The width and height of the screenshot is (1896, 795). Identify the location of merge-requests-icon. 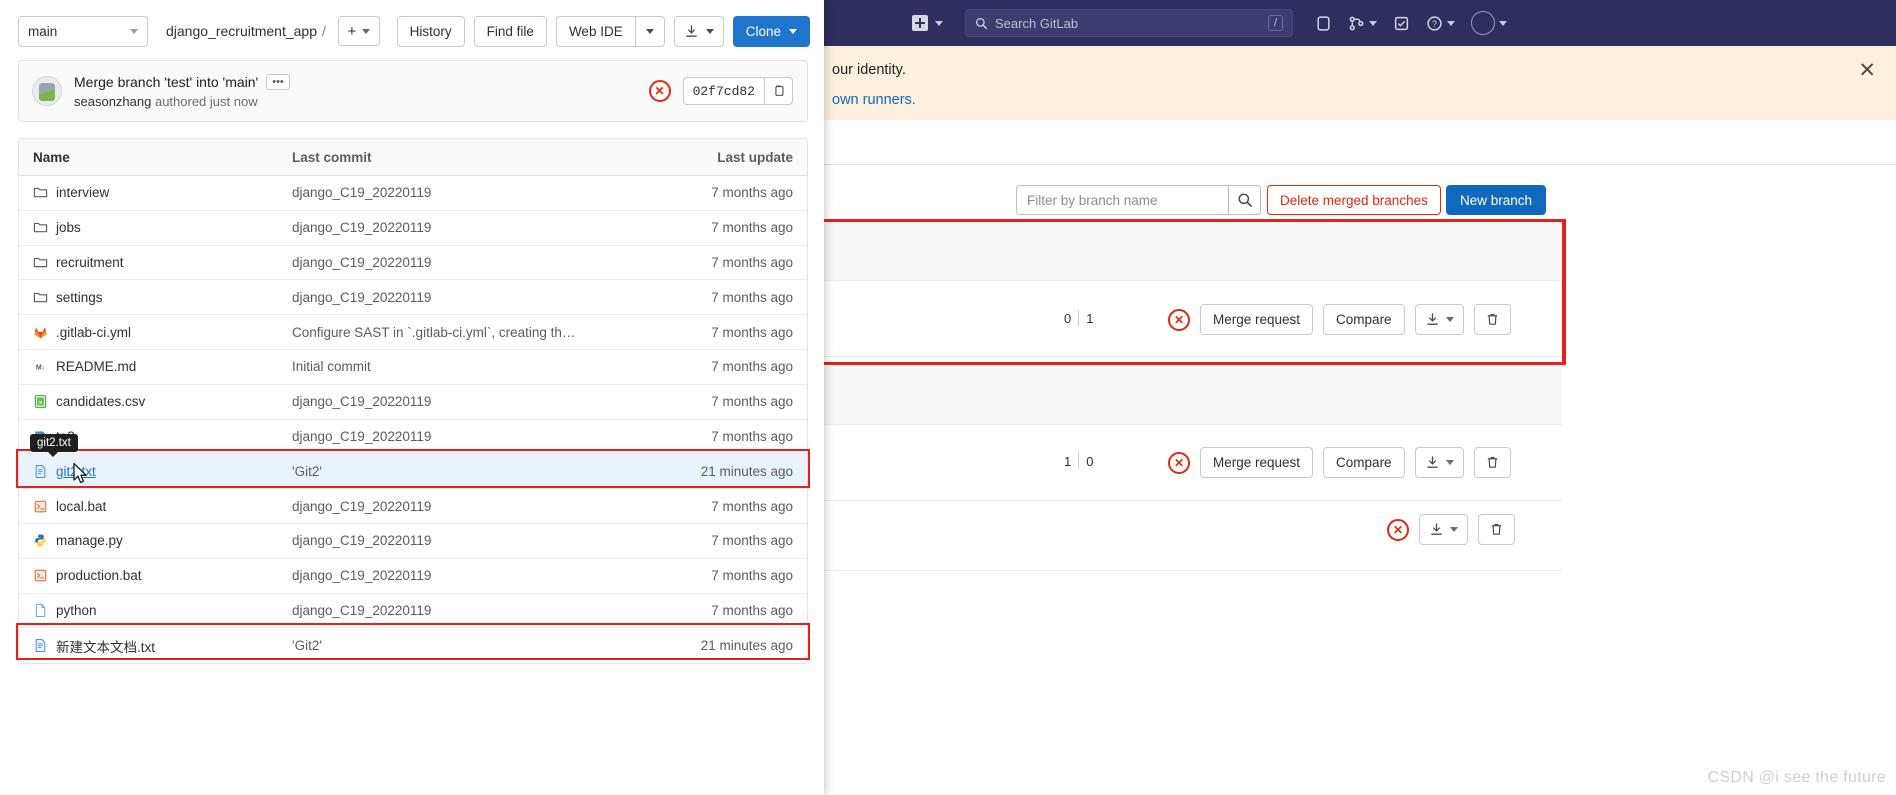
(1362, 23).